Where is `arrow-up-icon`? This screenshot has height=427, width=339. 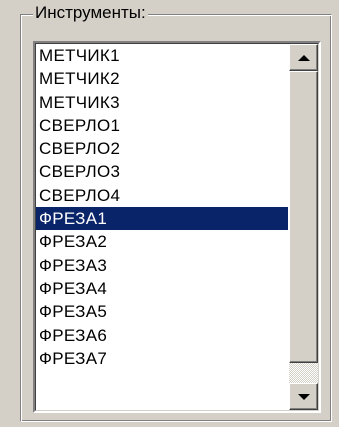 arrow-up-icon is located at coordinates (303, 57).